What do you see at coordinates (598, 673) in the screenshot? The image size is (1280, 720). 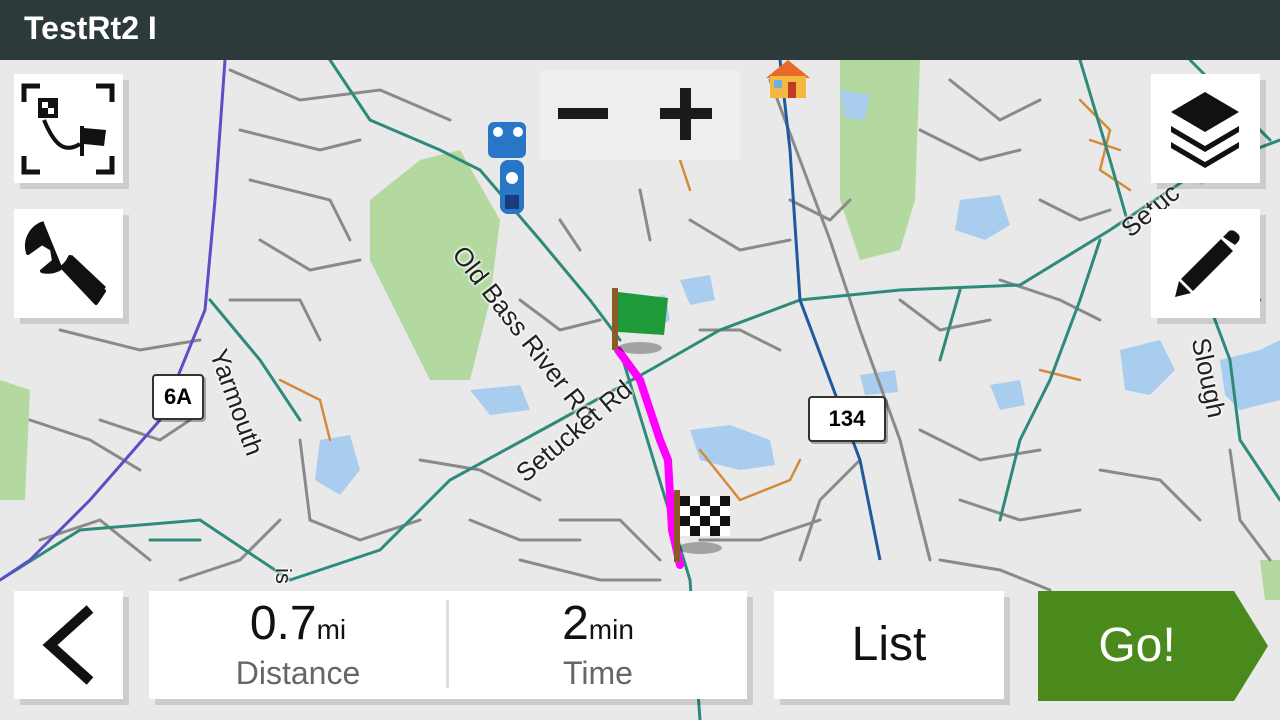 I see `time-label: Time` at bounding box center [598, 673].